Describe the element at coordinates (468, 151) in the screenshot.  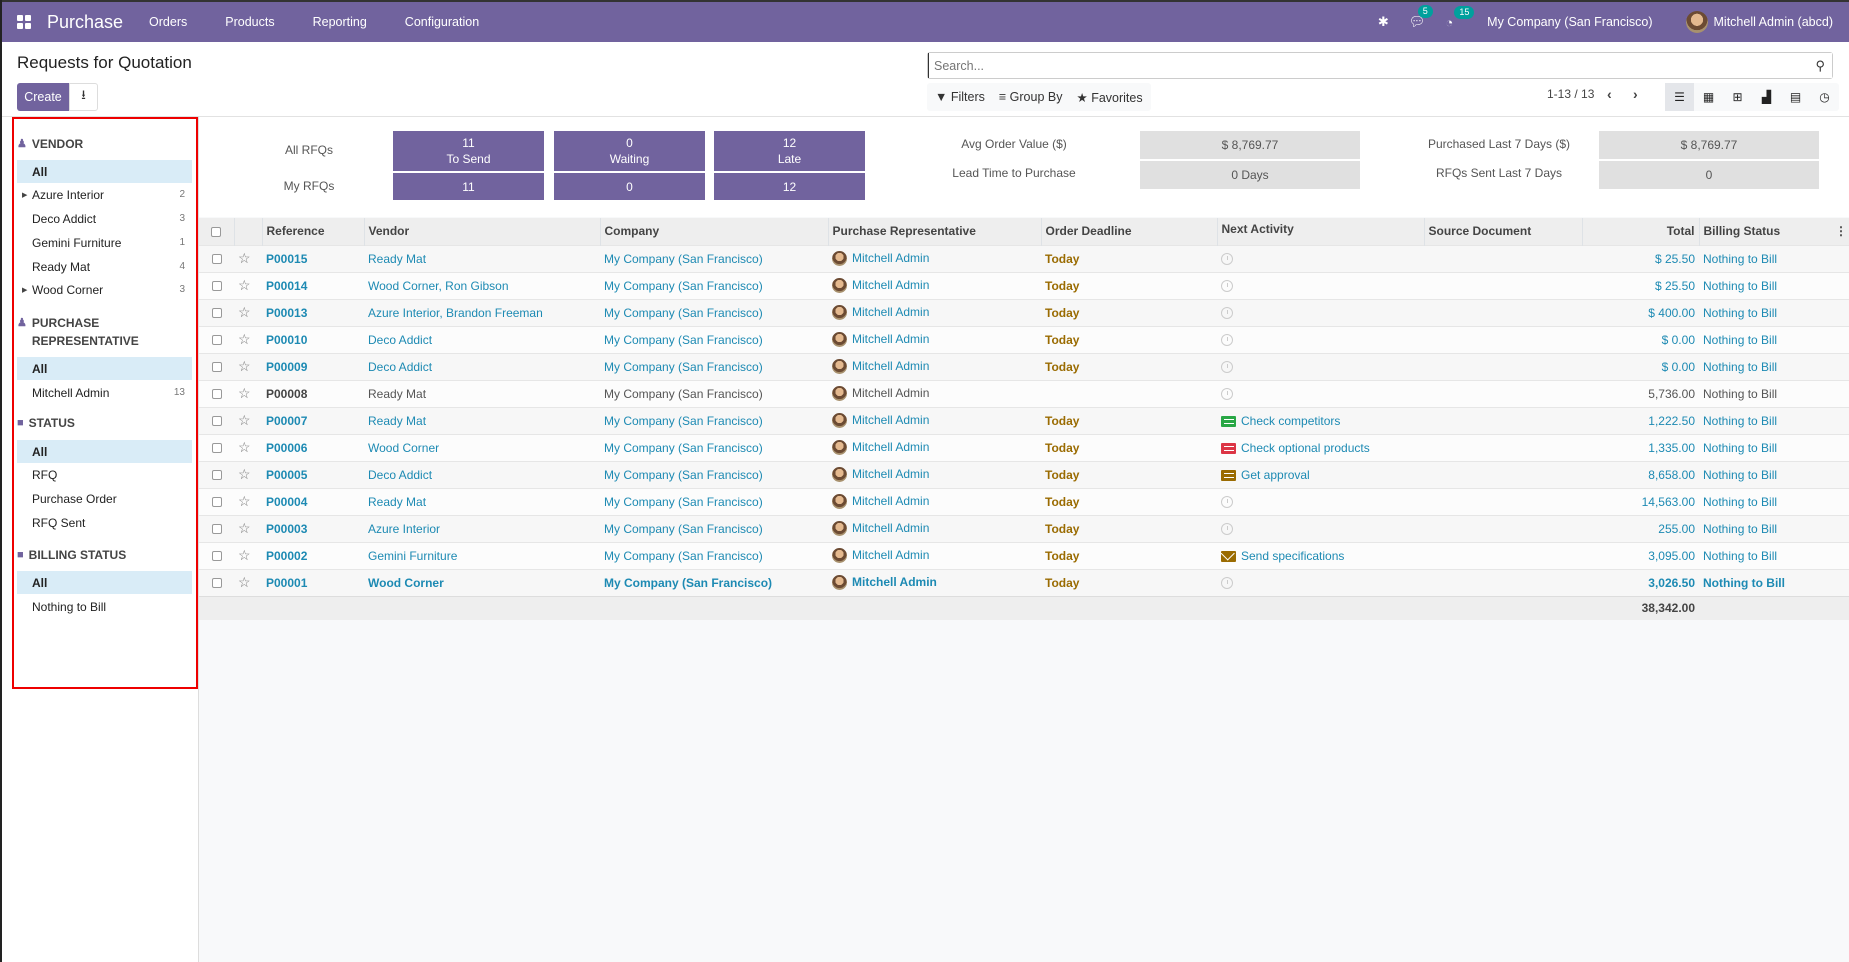
I see `all-to-send-tile: 11 To Send` at that location.